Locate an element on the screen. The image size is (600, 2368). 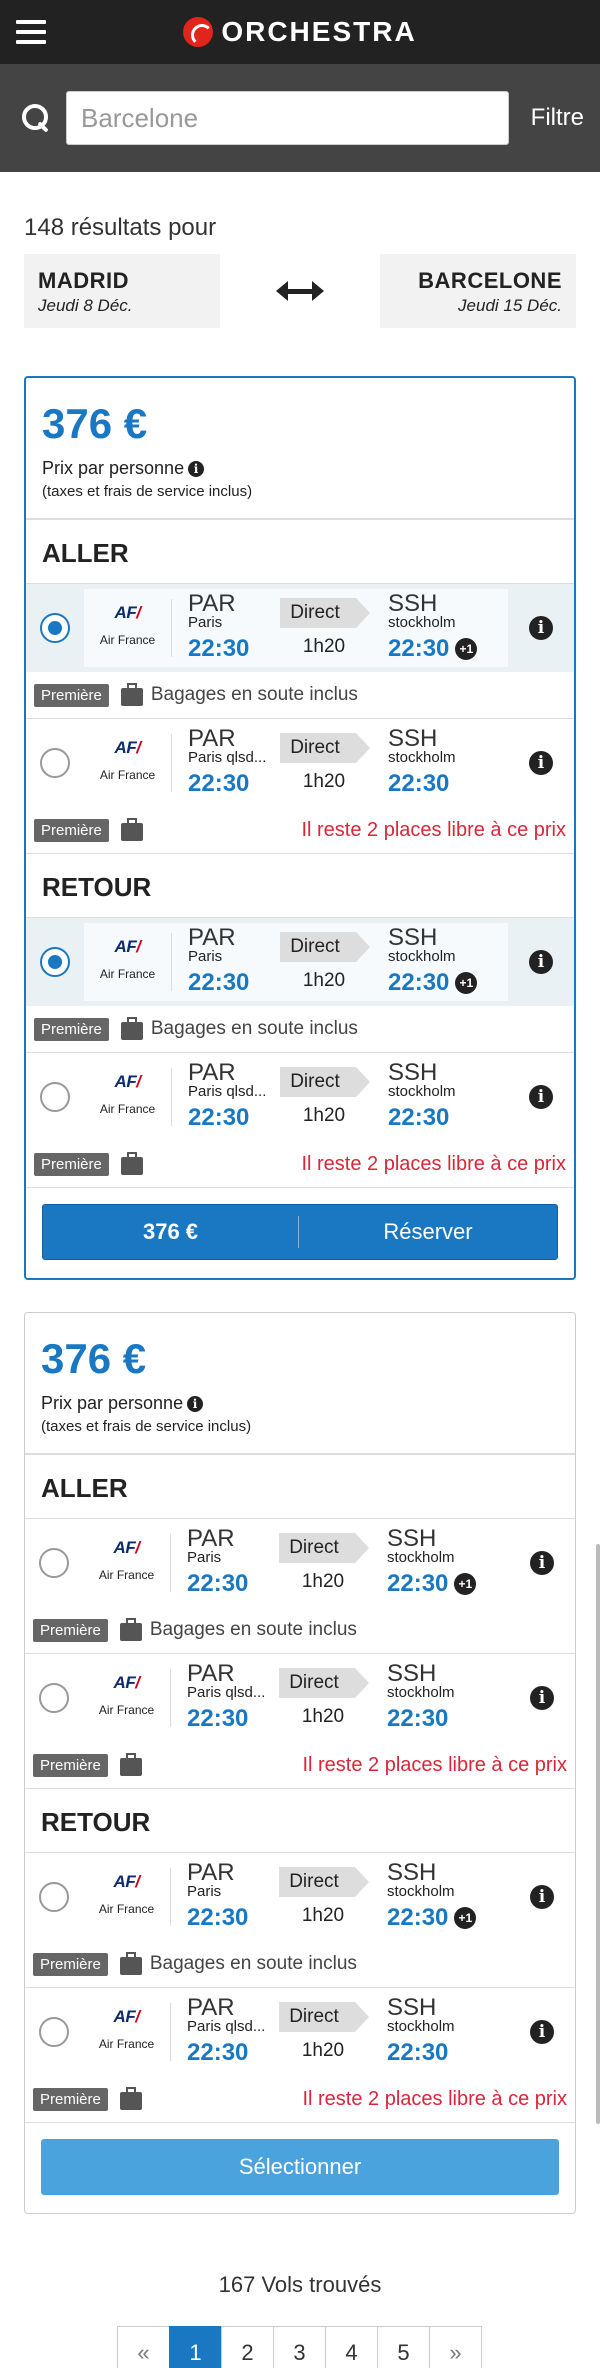
pagination-next: » is located at coordinates (455, 2347).